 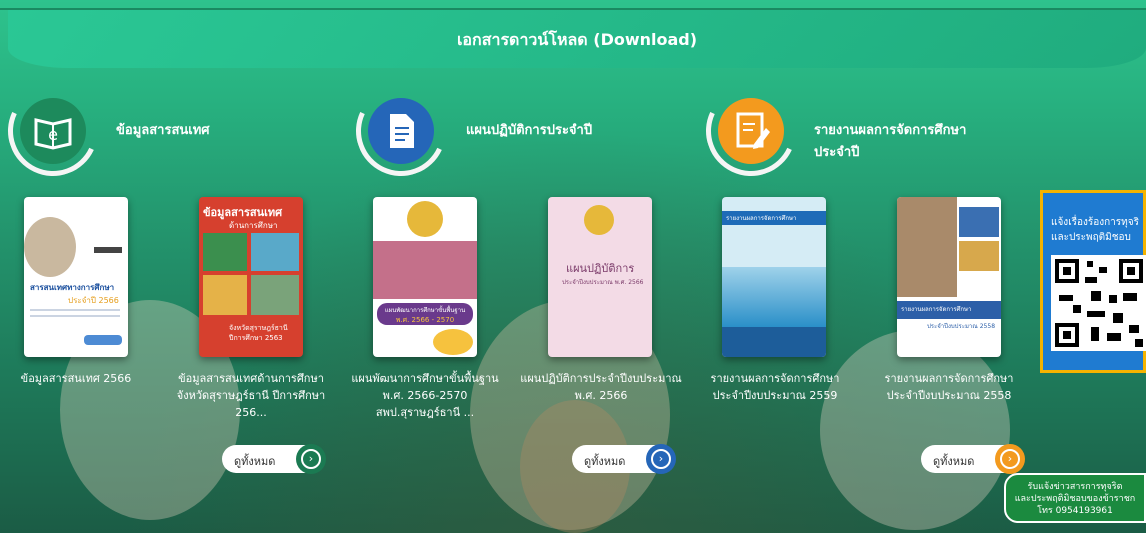 What do you see at coordinates (603, 282) in the screenshot?
I see `cover-subtitle: ประจำปีงบประมาณ พ.ศ. 2566` at bounding box center [603, 282].